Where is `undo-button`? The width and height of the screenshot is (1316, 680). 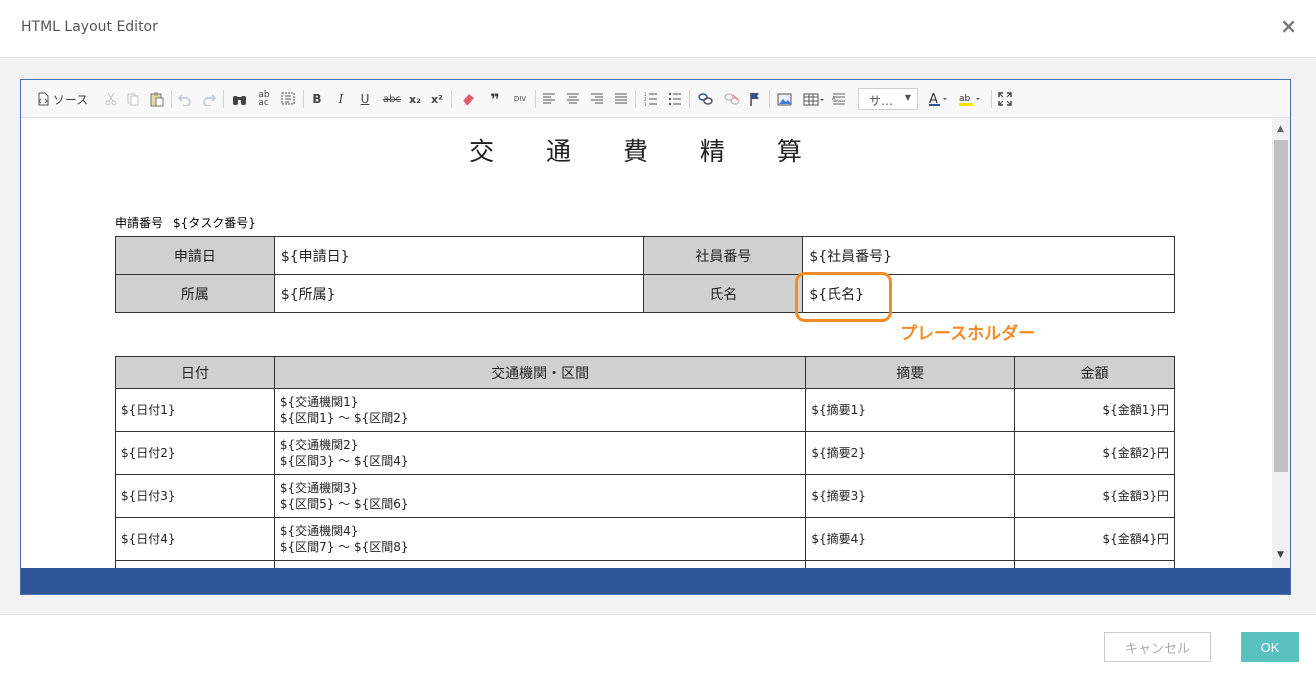 undo-button is located at coordinates (185, 99).